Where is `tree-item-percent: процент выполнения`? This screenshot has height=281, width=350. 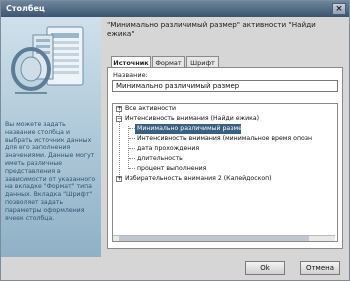
tree-item-percent: процент выполнения is located at coordinates (171, 169).